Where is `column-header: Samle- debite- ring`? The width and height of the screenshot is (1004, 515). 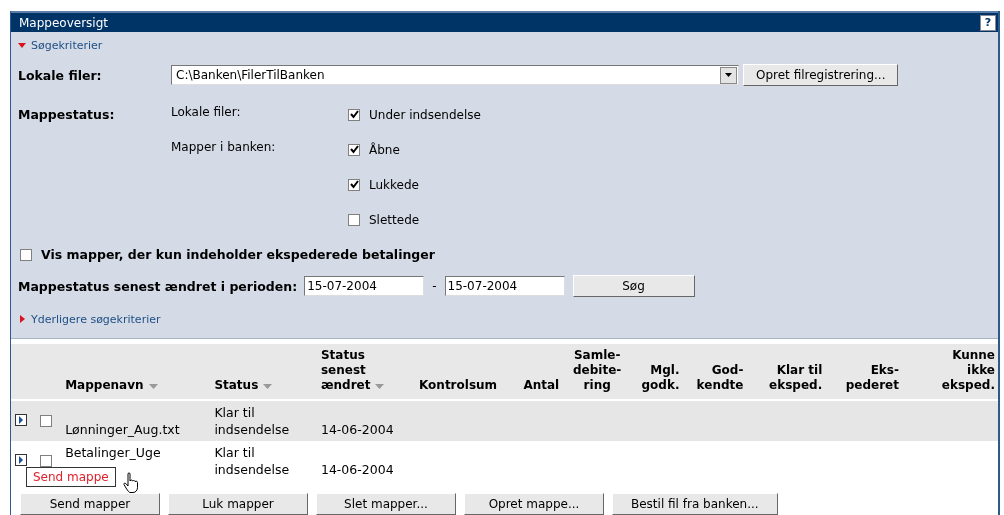 column-header: Samle- debite- ring is located at coordinates (597, 370).